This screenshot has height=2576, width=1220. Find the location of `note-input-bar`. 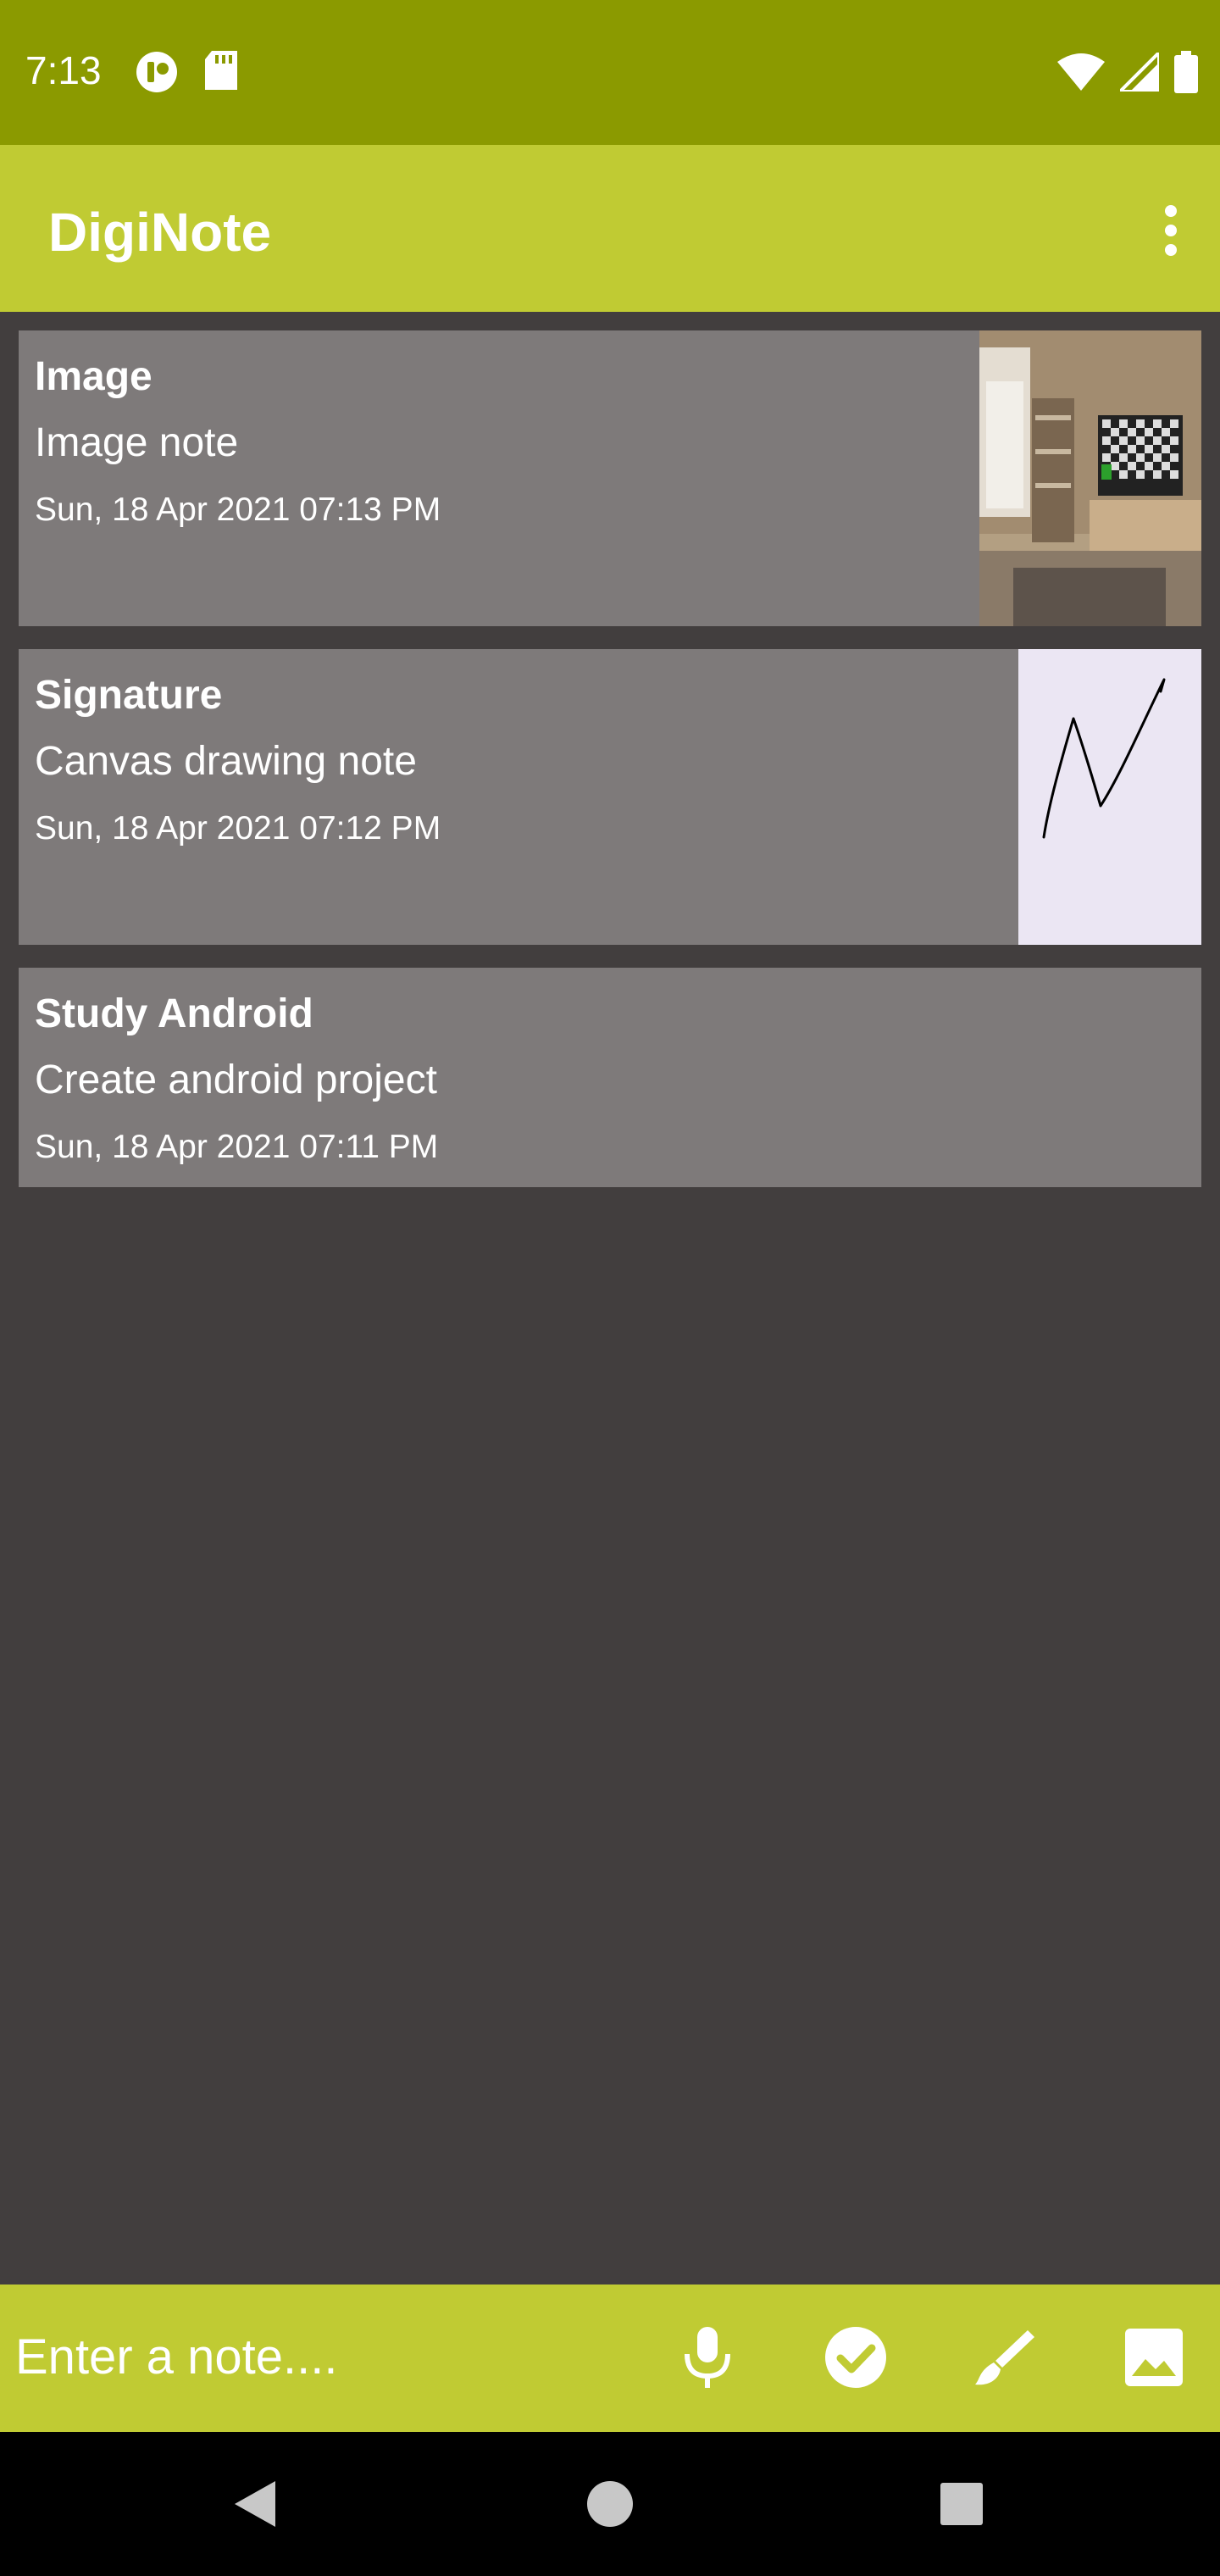

note-input-bar is located at coordinates (610, 2358).